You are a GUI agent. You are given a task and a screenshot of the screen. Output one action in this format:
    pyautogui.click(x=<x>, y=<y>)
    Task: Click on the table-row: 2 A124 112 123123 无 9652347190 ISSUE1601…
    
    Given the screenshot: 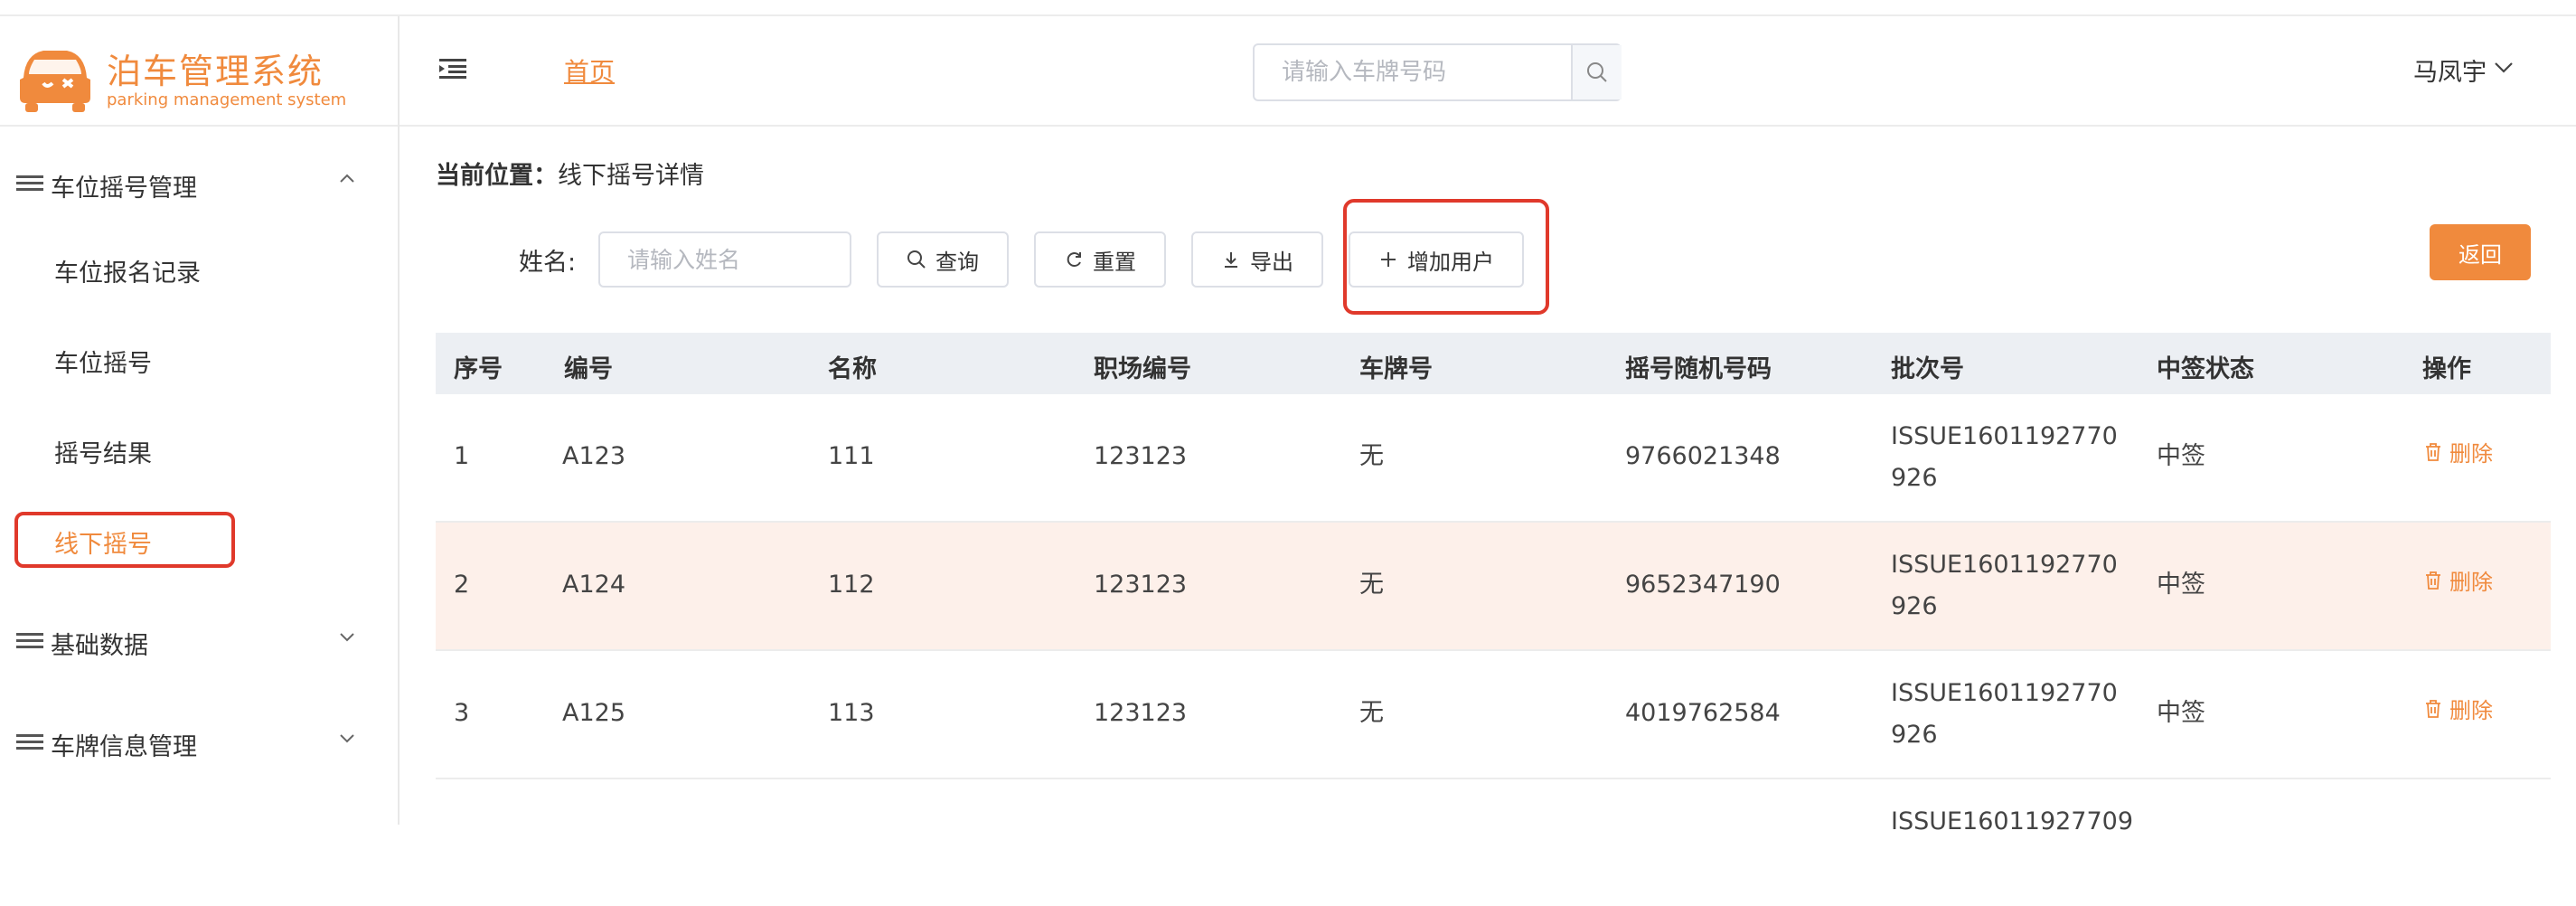 What is the action you would take?
    pyautogui.click(x=1494, y=587)
    